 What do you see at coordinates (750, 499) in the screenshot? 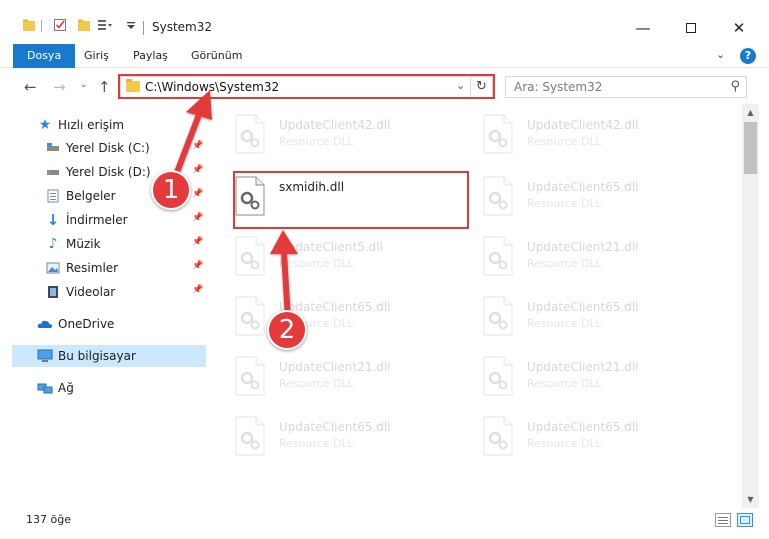
I see `scroll-down-icon: ▼` at bounding box center [750, 499].